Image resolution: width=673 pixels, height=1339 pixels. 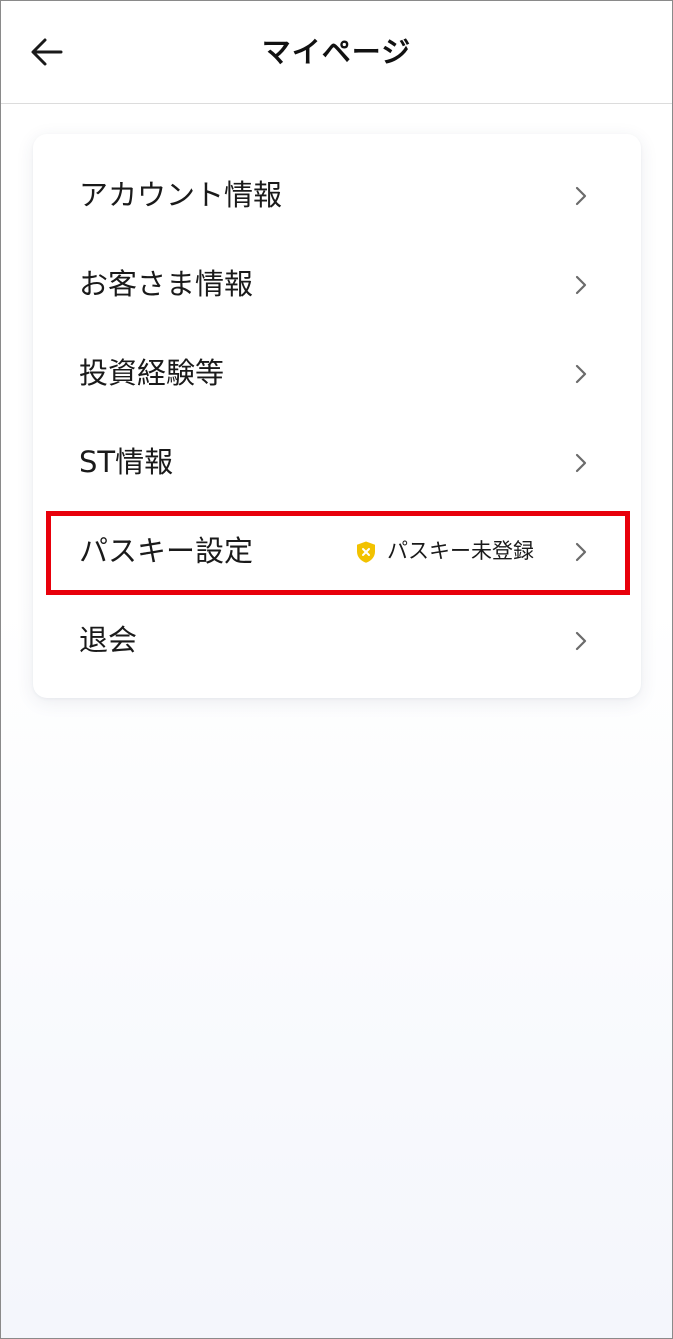 I want to click on menu-item-investment-experience: 投資経験等, so click(x=337, y=373).